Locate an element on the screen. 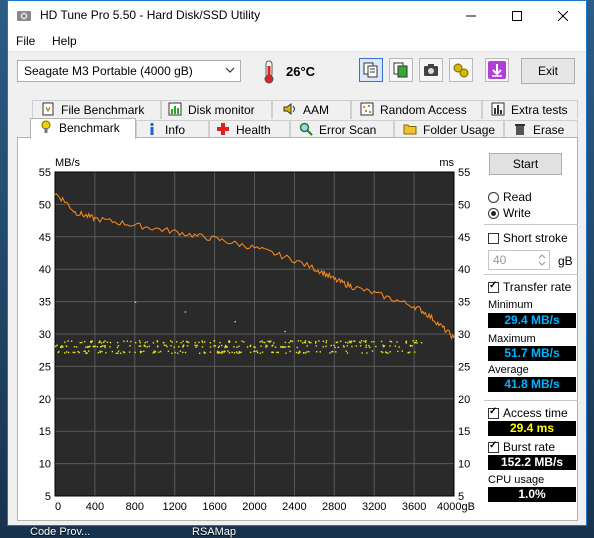 The image size is (594, 538). maximize-button is located at coordinates (517, 16).